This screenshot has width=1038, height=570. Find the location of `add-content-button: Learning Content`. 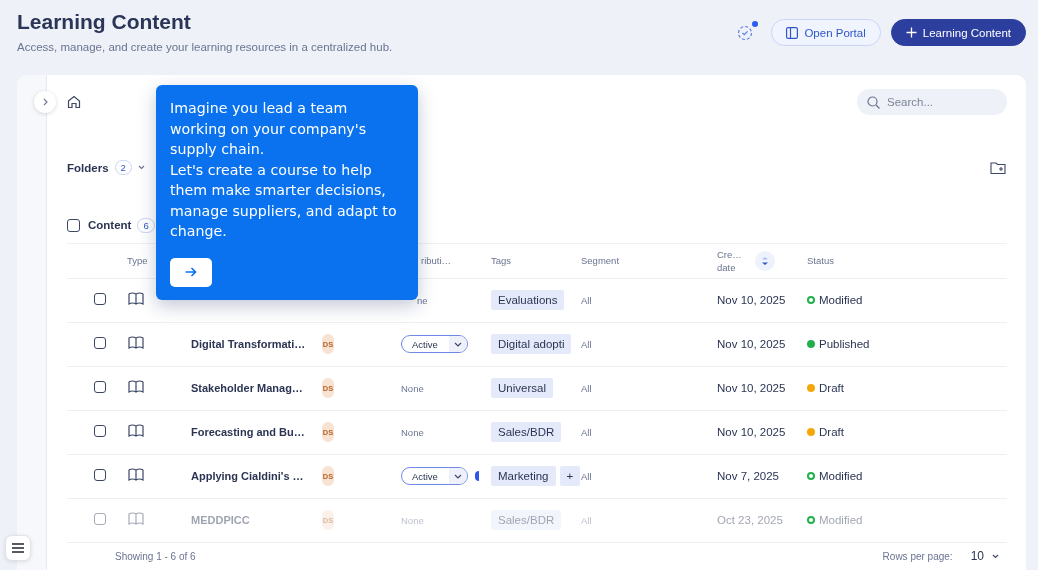

add-content-button: Learning Content is located at coordinates (958, 32).